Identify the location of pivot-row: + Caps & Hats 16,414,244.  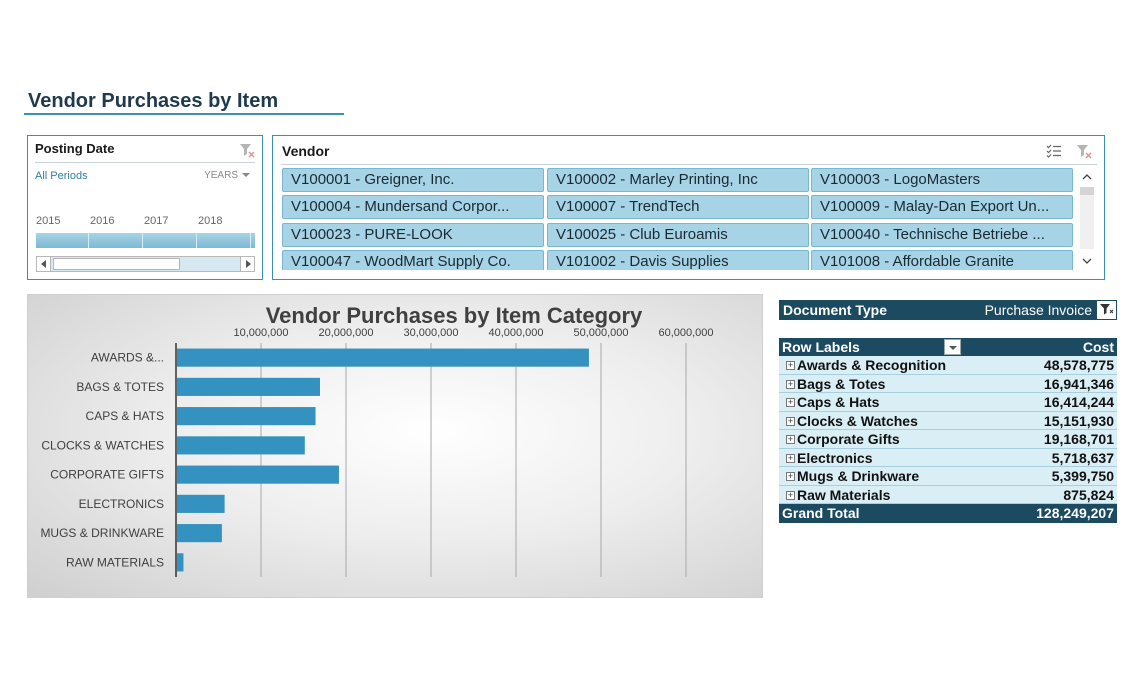
(948, 402).